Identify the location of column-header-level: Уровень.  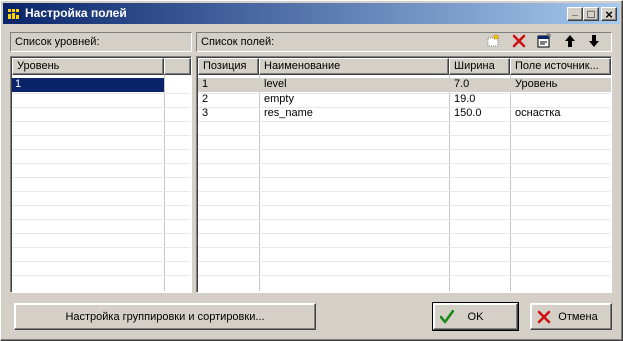
(88, 66).